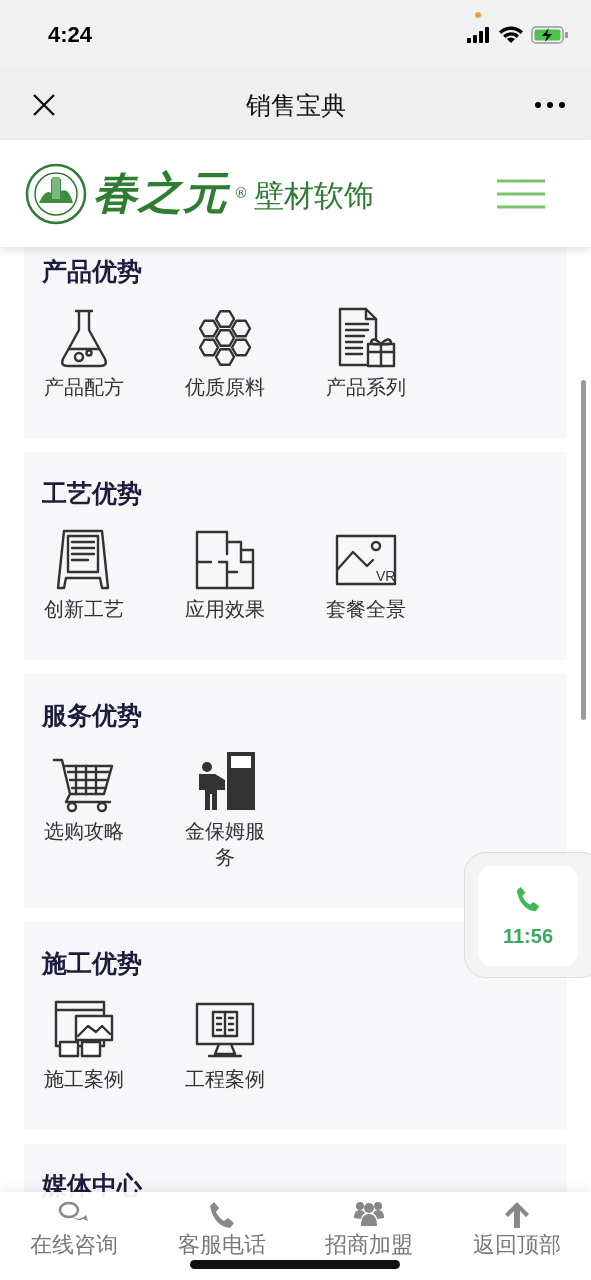  What do you see at coordinates (241, 192) in the screenshot?
I see `registered-mark: ®` at bounding box center [241, 192].